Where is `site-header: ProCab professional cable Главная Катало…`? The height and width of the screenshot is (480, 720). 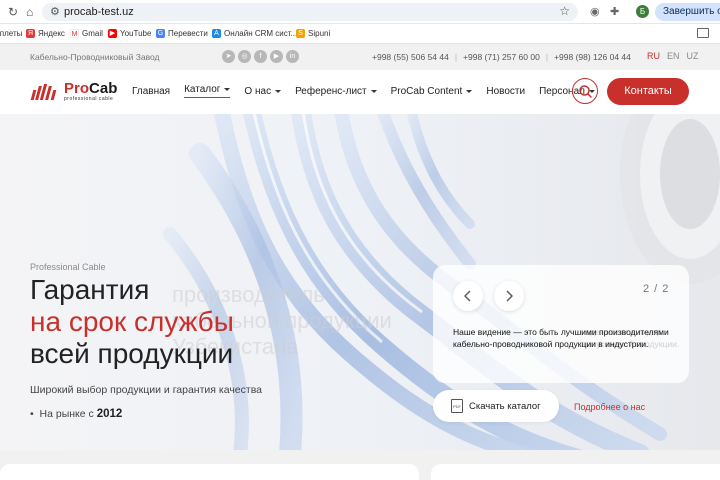 site-header: ProCab professional cable Главная Катало… is located at coordinates (360, 92).